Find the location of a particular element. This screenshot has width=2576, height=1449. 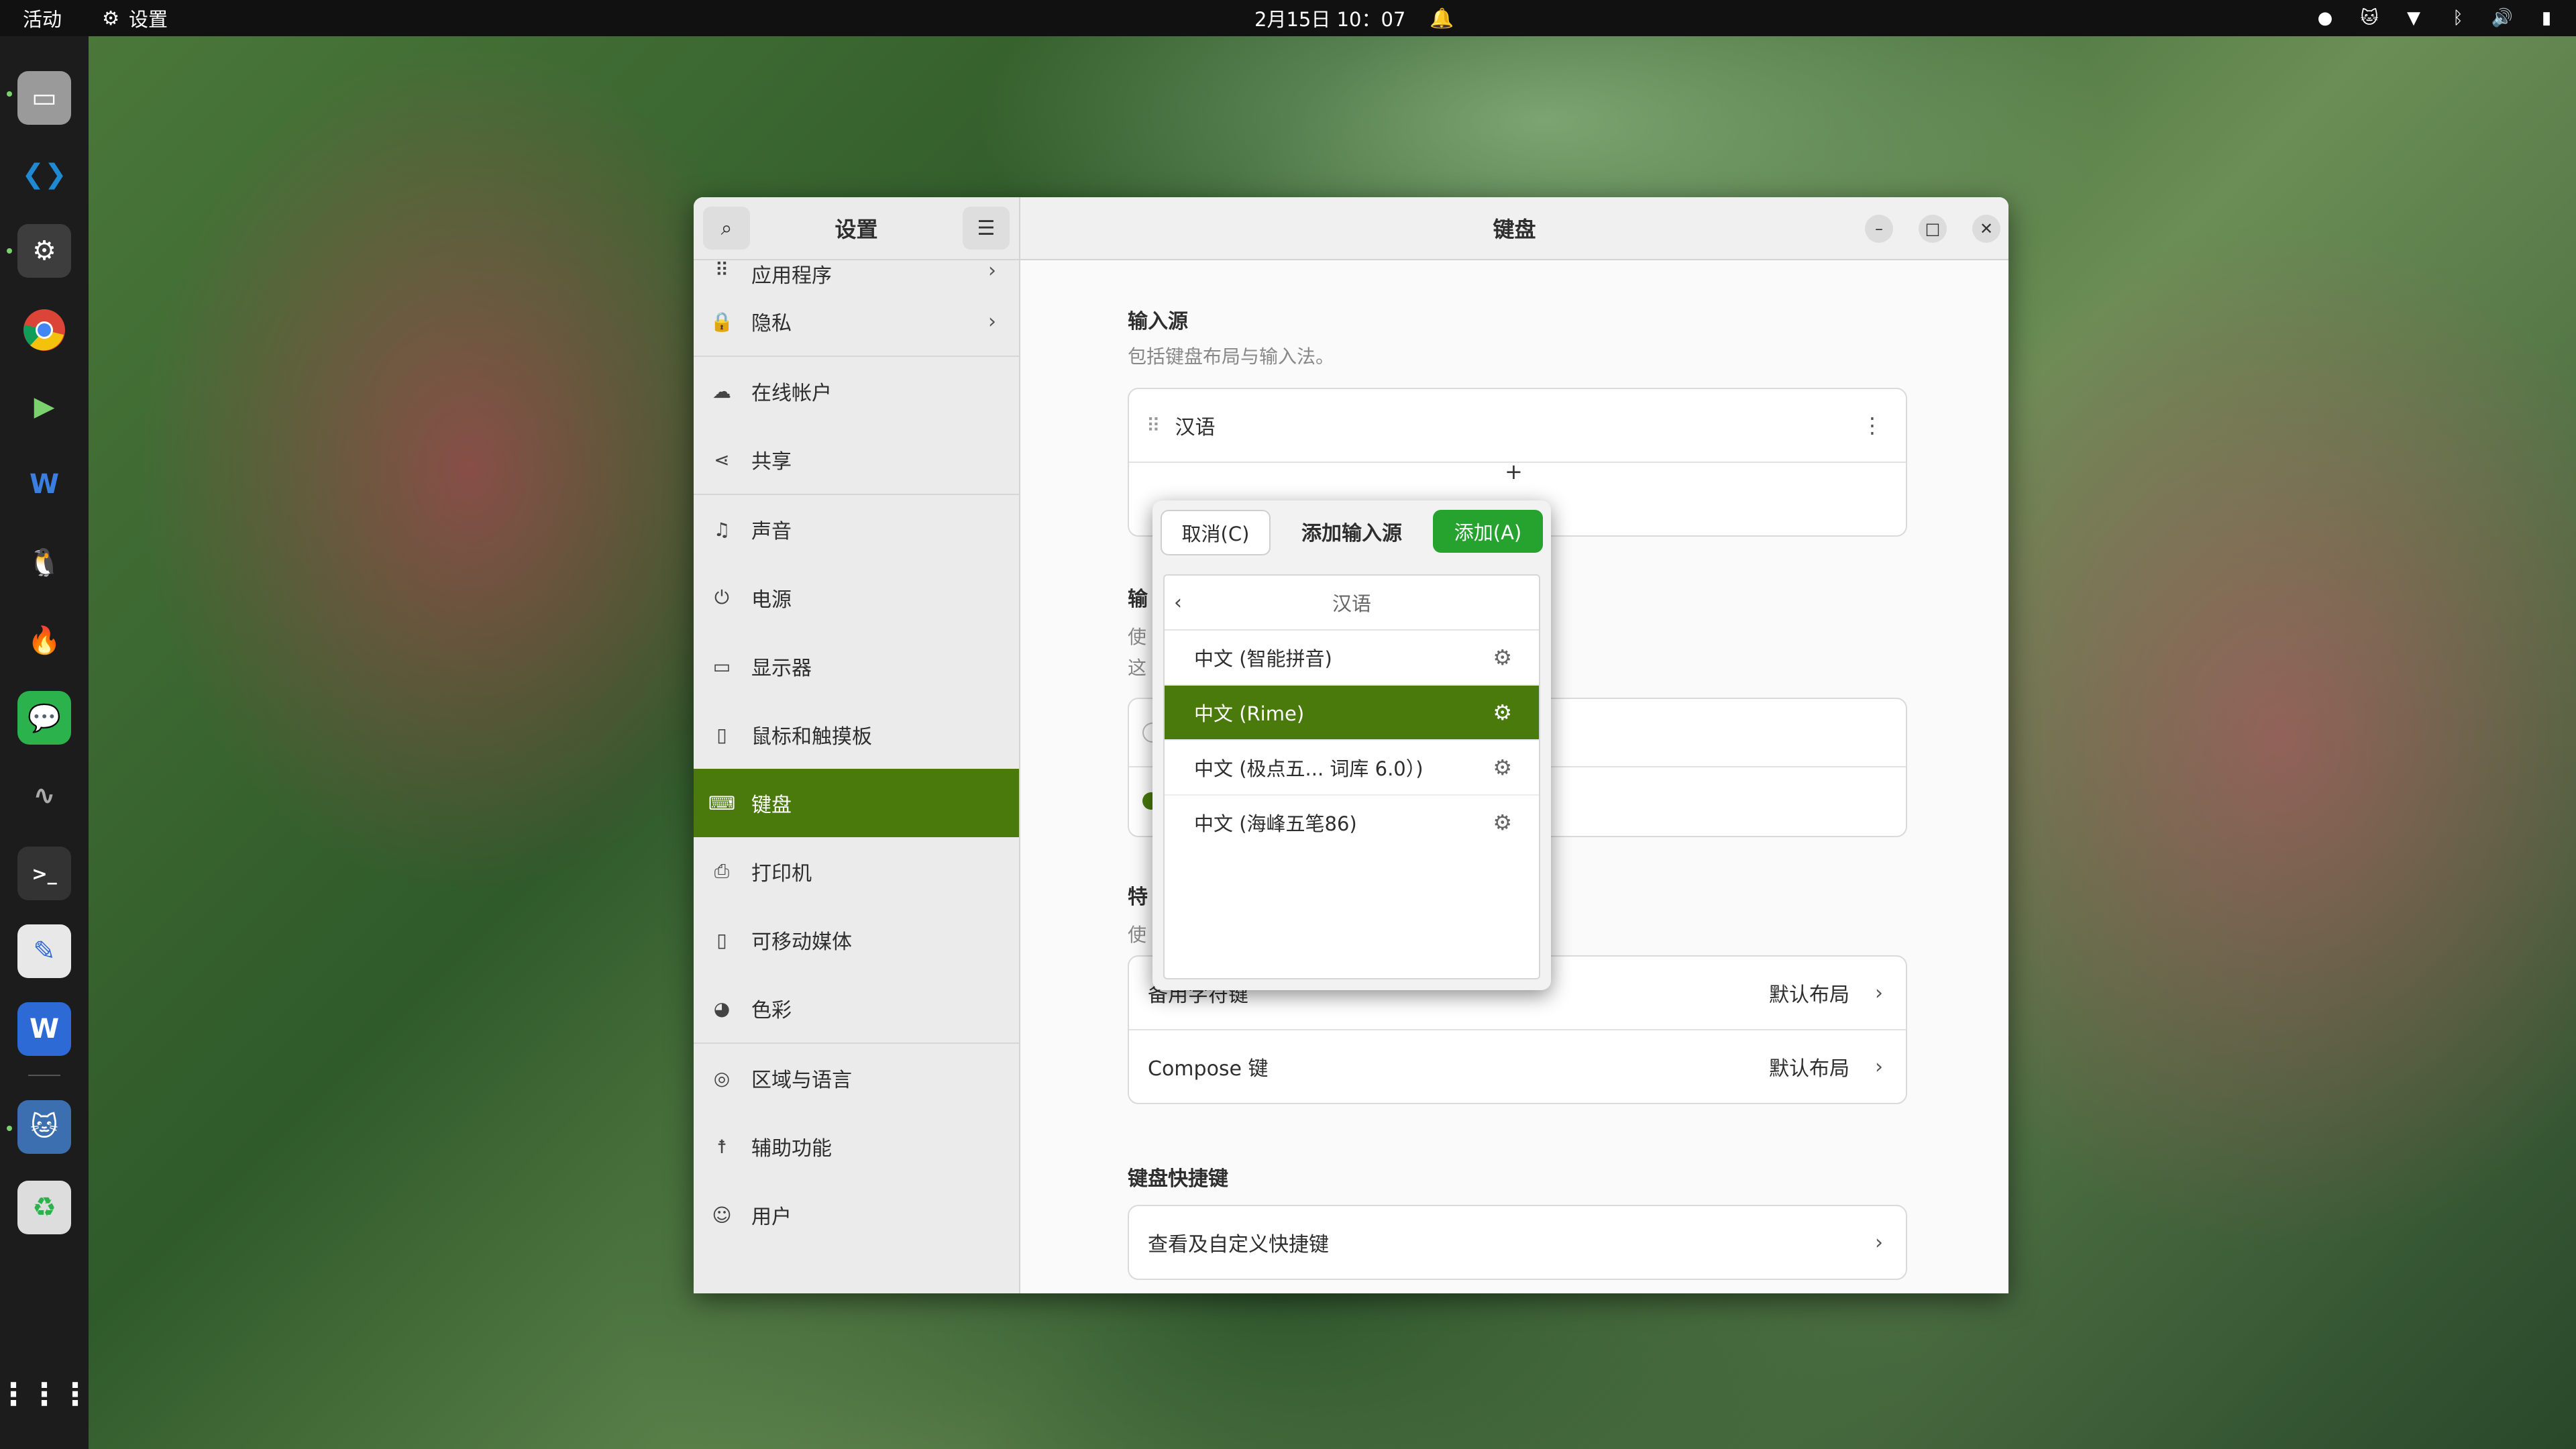

menu-button: ☰ is located at coordinates (986, 228).